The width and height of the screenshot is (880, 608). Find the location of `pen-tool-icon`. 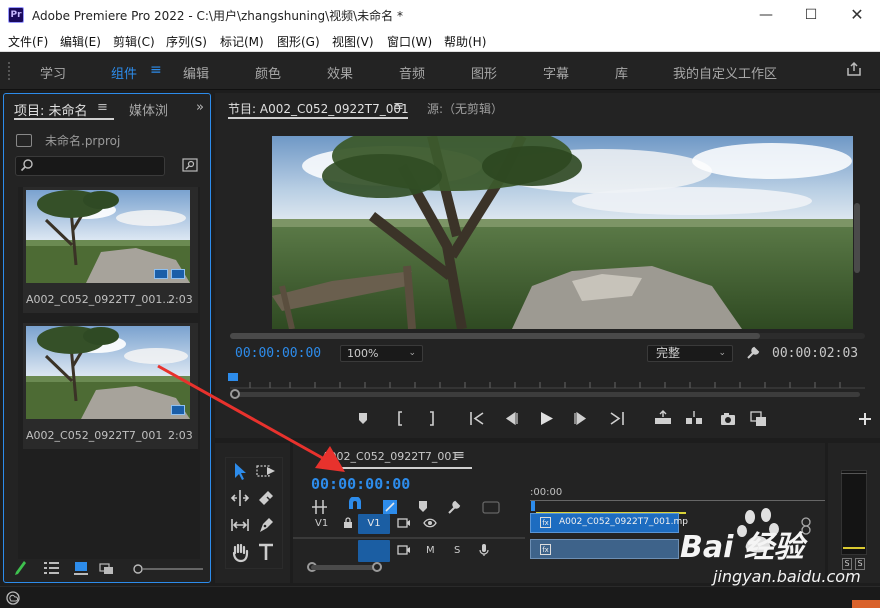

pen-tool-icon is located at coordinates (266, 525).